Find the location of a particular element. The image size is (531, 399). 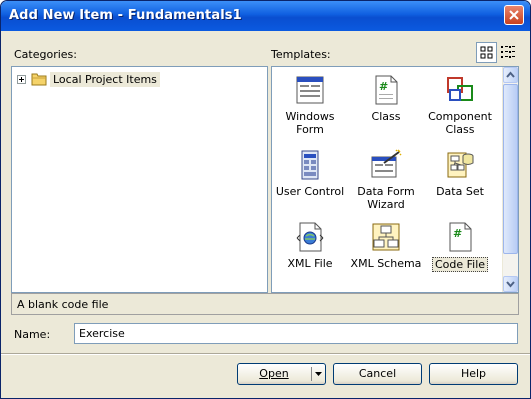

chevron-down-icon is located at coordinates (510, 284).